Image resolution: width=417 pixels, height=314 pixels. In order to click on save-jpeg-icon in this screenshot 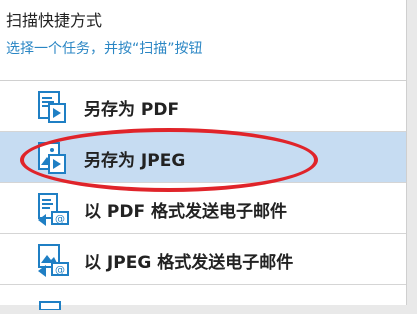, I will do `click(53, 158)`.